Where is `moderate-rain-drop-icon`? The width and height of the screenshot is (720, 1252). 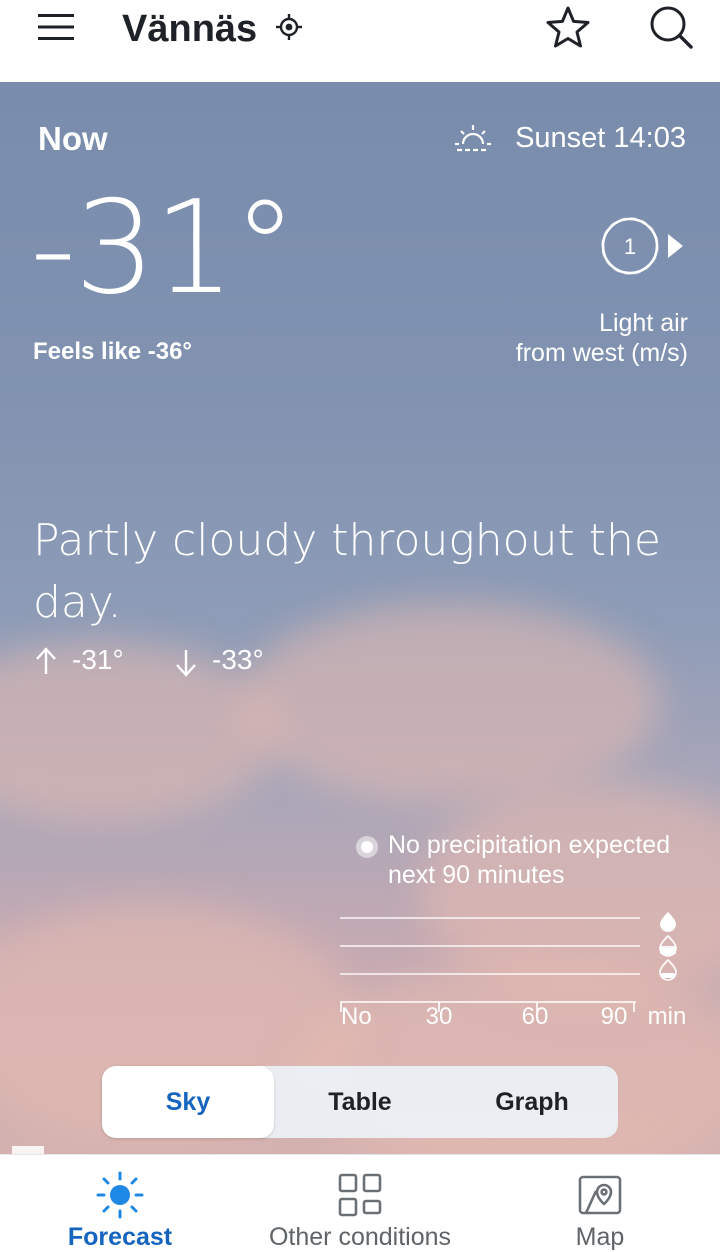
moderate-rain-drop-icon is located at coordinates (668, 945).